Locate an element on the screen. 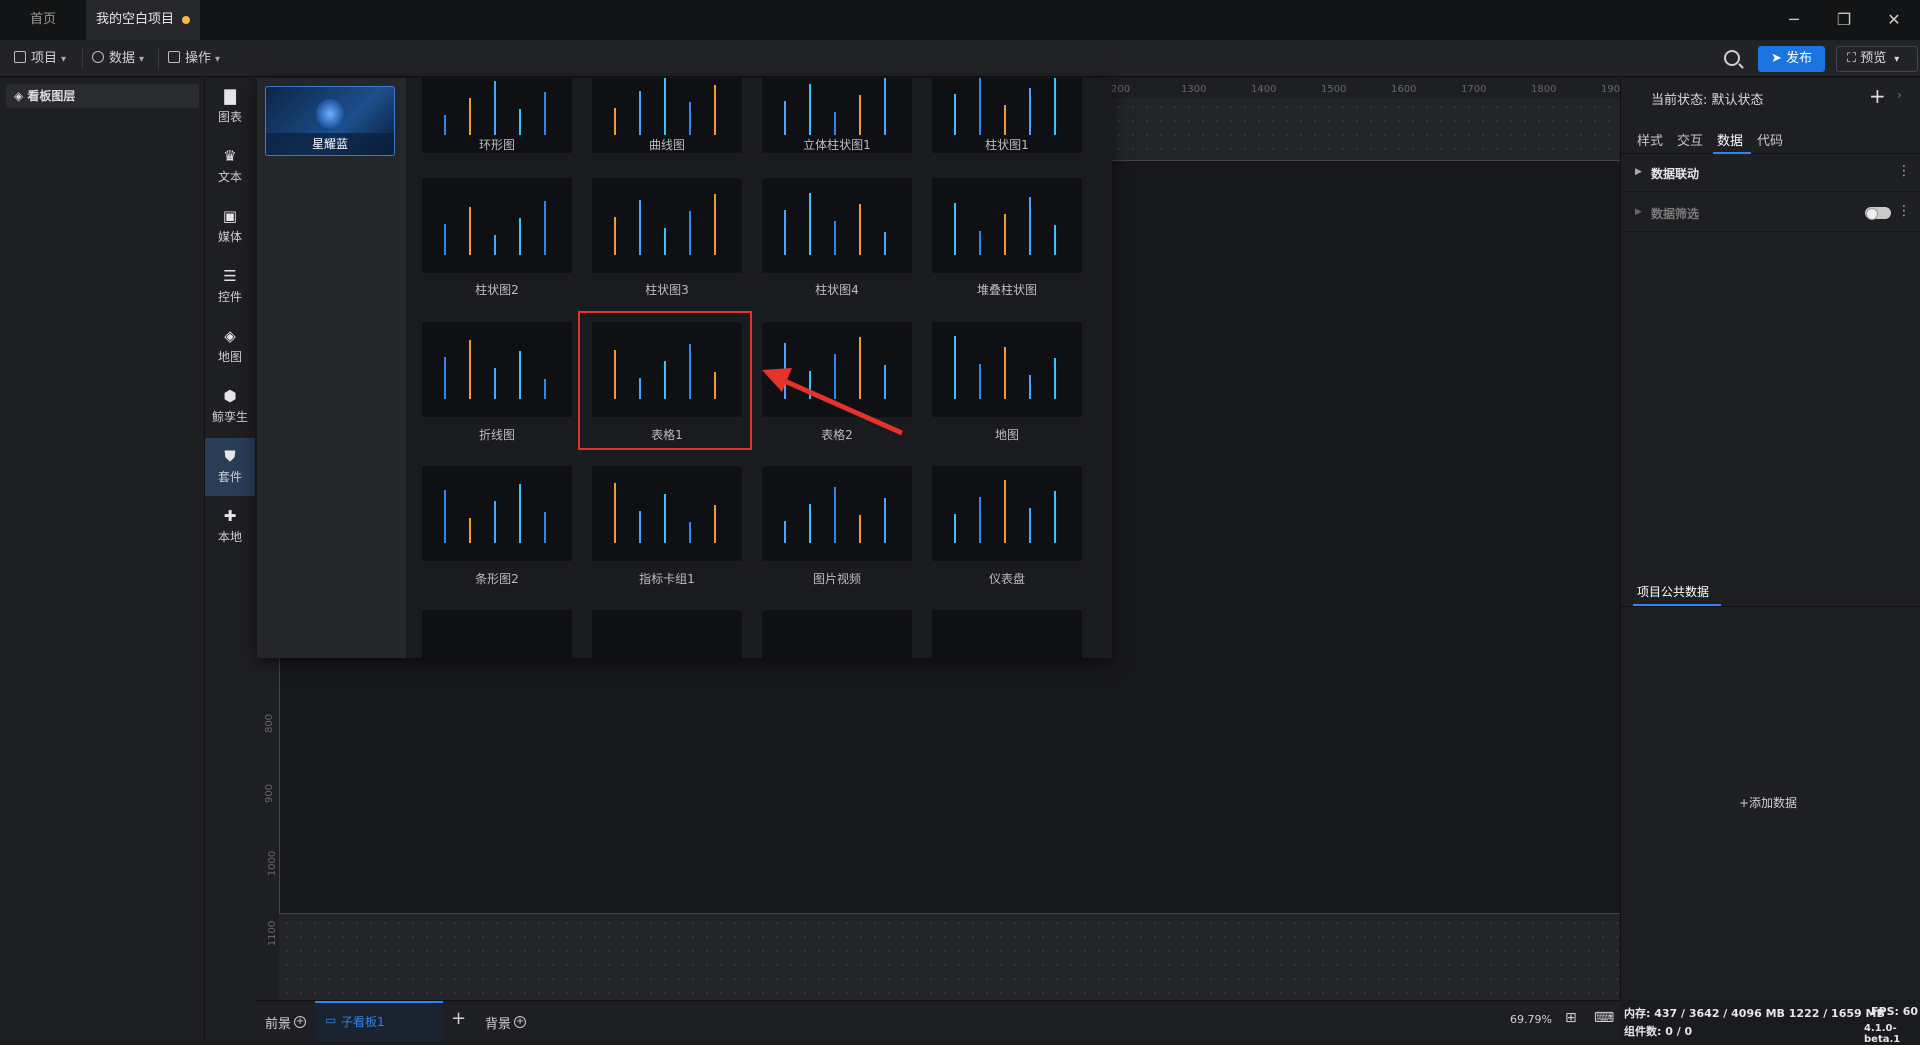 This screenshot has width=1920, height=1045. rail-item-label: 控件 is located at coordinates (229, 297).